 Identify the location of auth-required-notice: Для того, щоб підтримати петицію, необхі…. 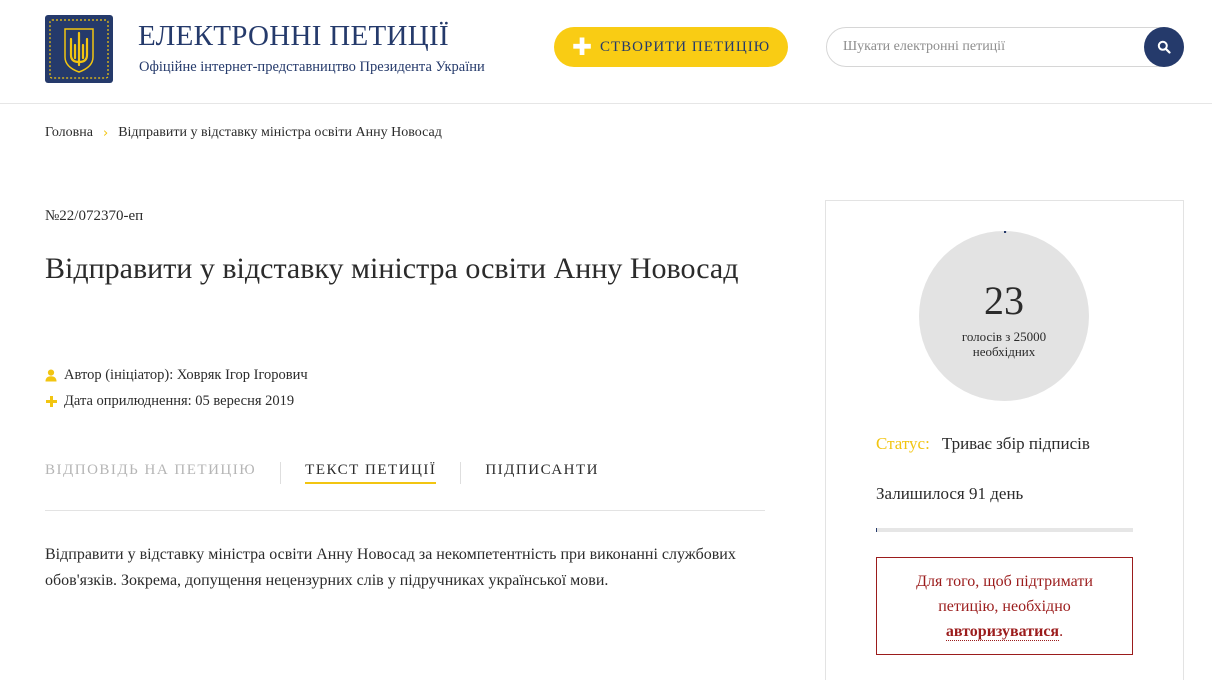
(1004, 606).